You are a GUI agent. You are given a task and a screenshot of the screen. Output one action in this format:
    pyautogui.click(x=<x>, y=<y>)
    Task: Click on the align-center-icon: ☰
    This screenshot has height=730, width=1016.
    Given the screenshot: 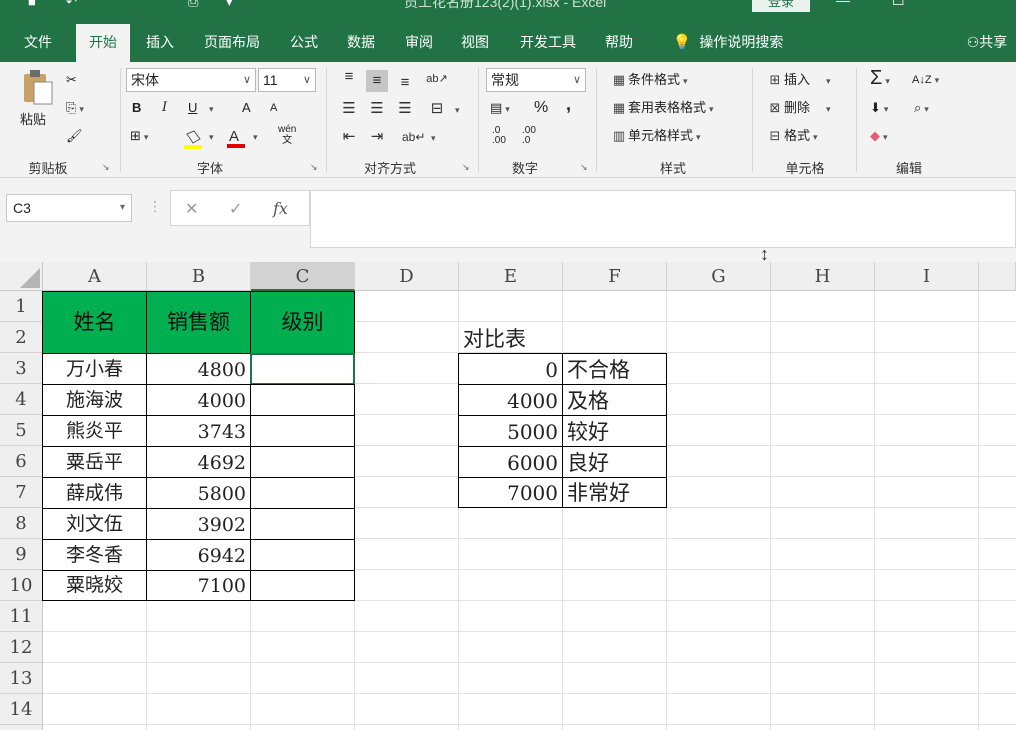 What is the action you would take?
    pyautogui.click(x=377, y=109)
    